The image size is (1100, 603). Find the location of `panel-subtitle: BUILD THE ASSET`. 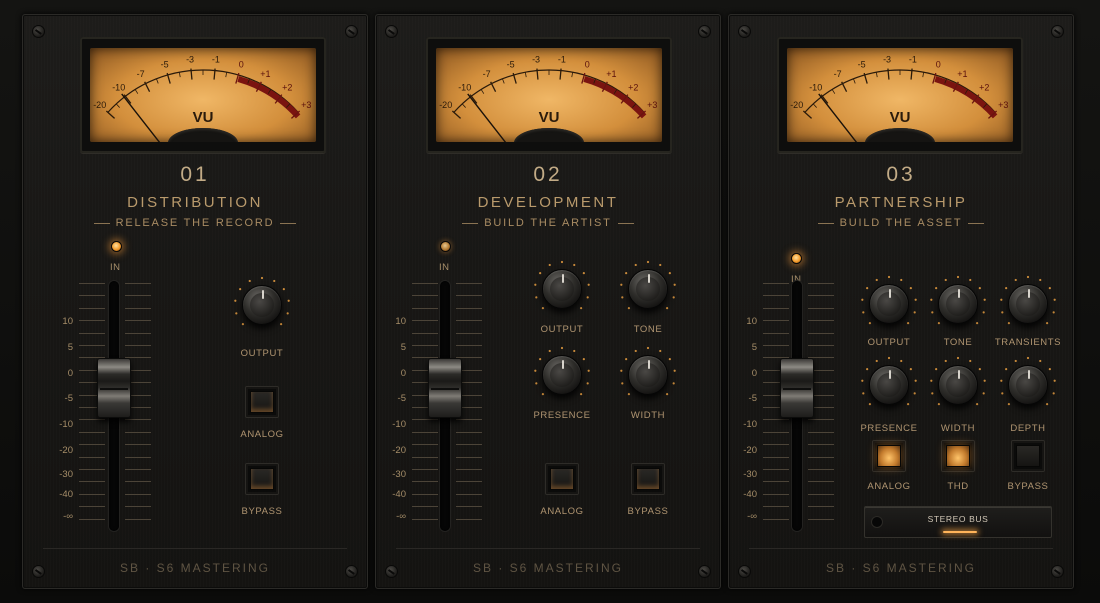

panel-subtitle: BUILD THE ASSET is located at coordinates (901, 223).